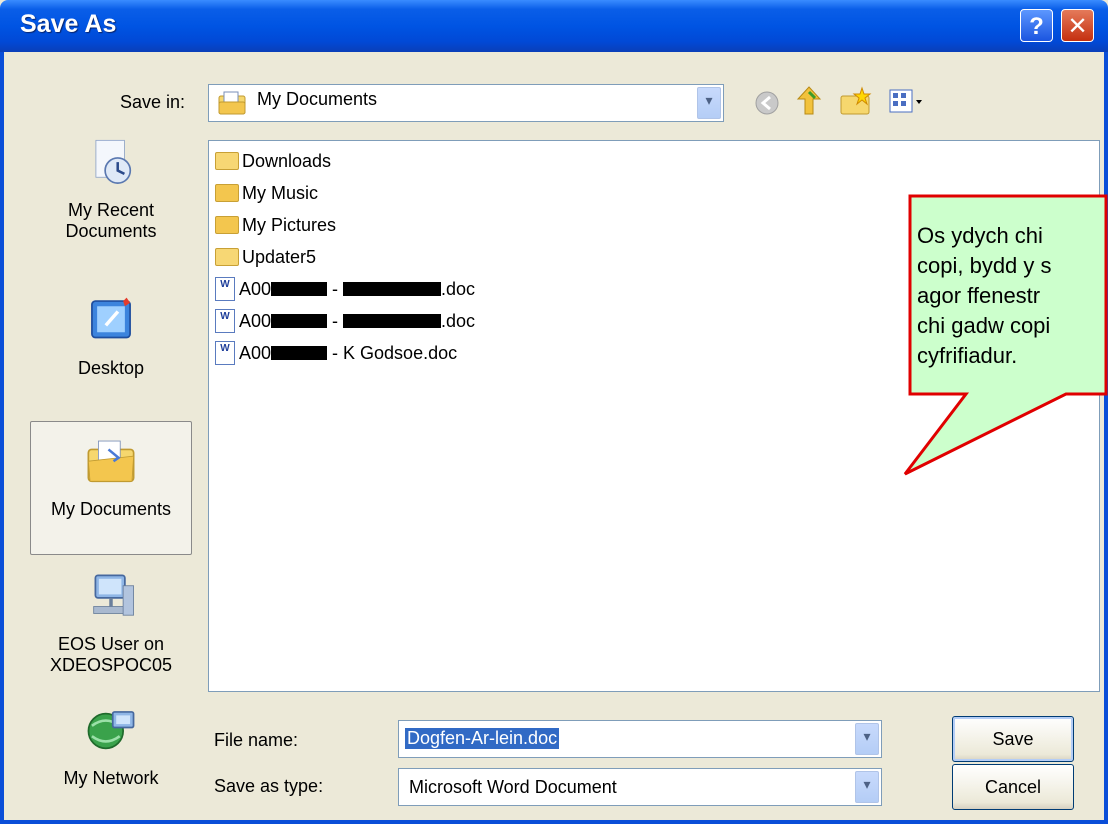 Image resolution: width=1108 pixels, height=824 pixels. What do you see at coordinates (513, 787) in the screenshot?
I see `save-as-type-value: Microsoft Word Document` at bounding box center [513, 787].